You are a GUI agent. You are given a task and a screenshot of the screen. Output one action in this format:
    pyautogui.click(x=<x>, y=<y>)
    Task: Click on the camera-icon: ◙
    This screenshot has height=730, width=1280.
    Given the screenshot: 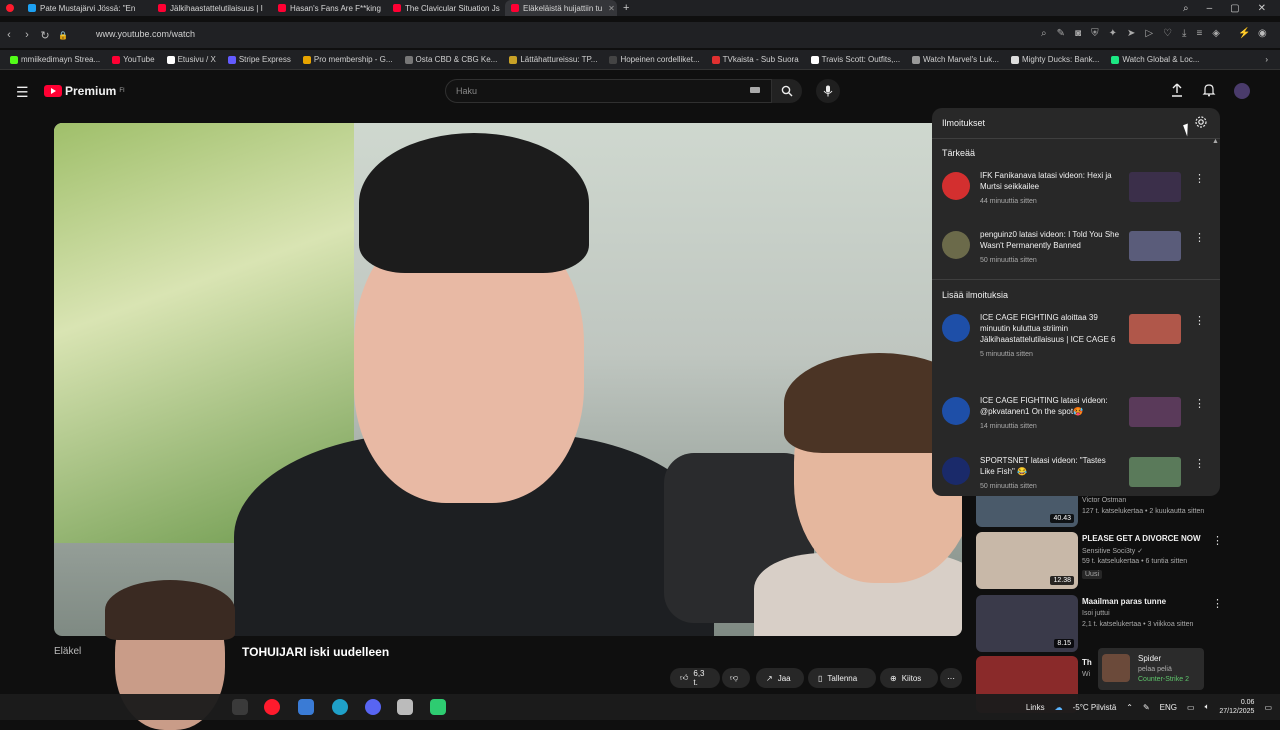 What is the action you would take?
    pyautogui.click(x=1078, y=33)
    